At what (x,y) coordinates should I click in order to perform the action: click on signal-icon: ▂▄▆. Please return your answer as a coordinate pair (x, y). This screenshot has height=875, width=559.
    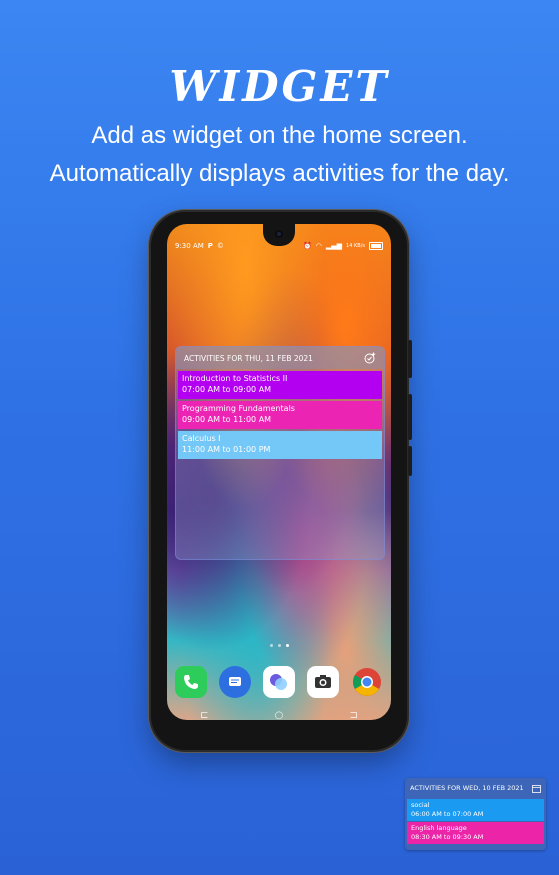
    Looking at the image, I should click on (334, 246).